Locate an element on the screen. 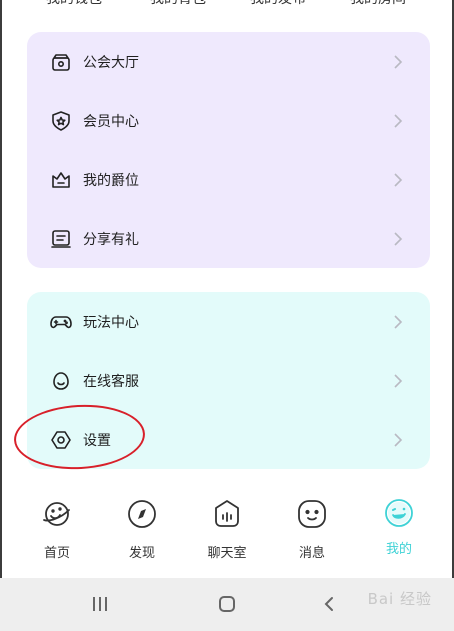 Image resolution: width=454 pixels, height=631 pixels. nav-item-home: 首页 is located at coordinates (57, 527).